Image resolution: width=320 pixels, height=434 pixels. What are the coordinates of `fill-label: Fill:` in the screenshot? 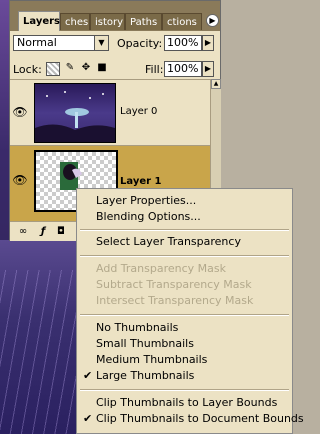 It's located at (154, 69).